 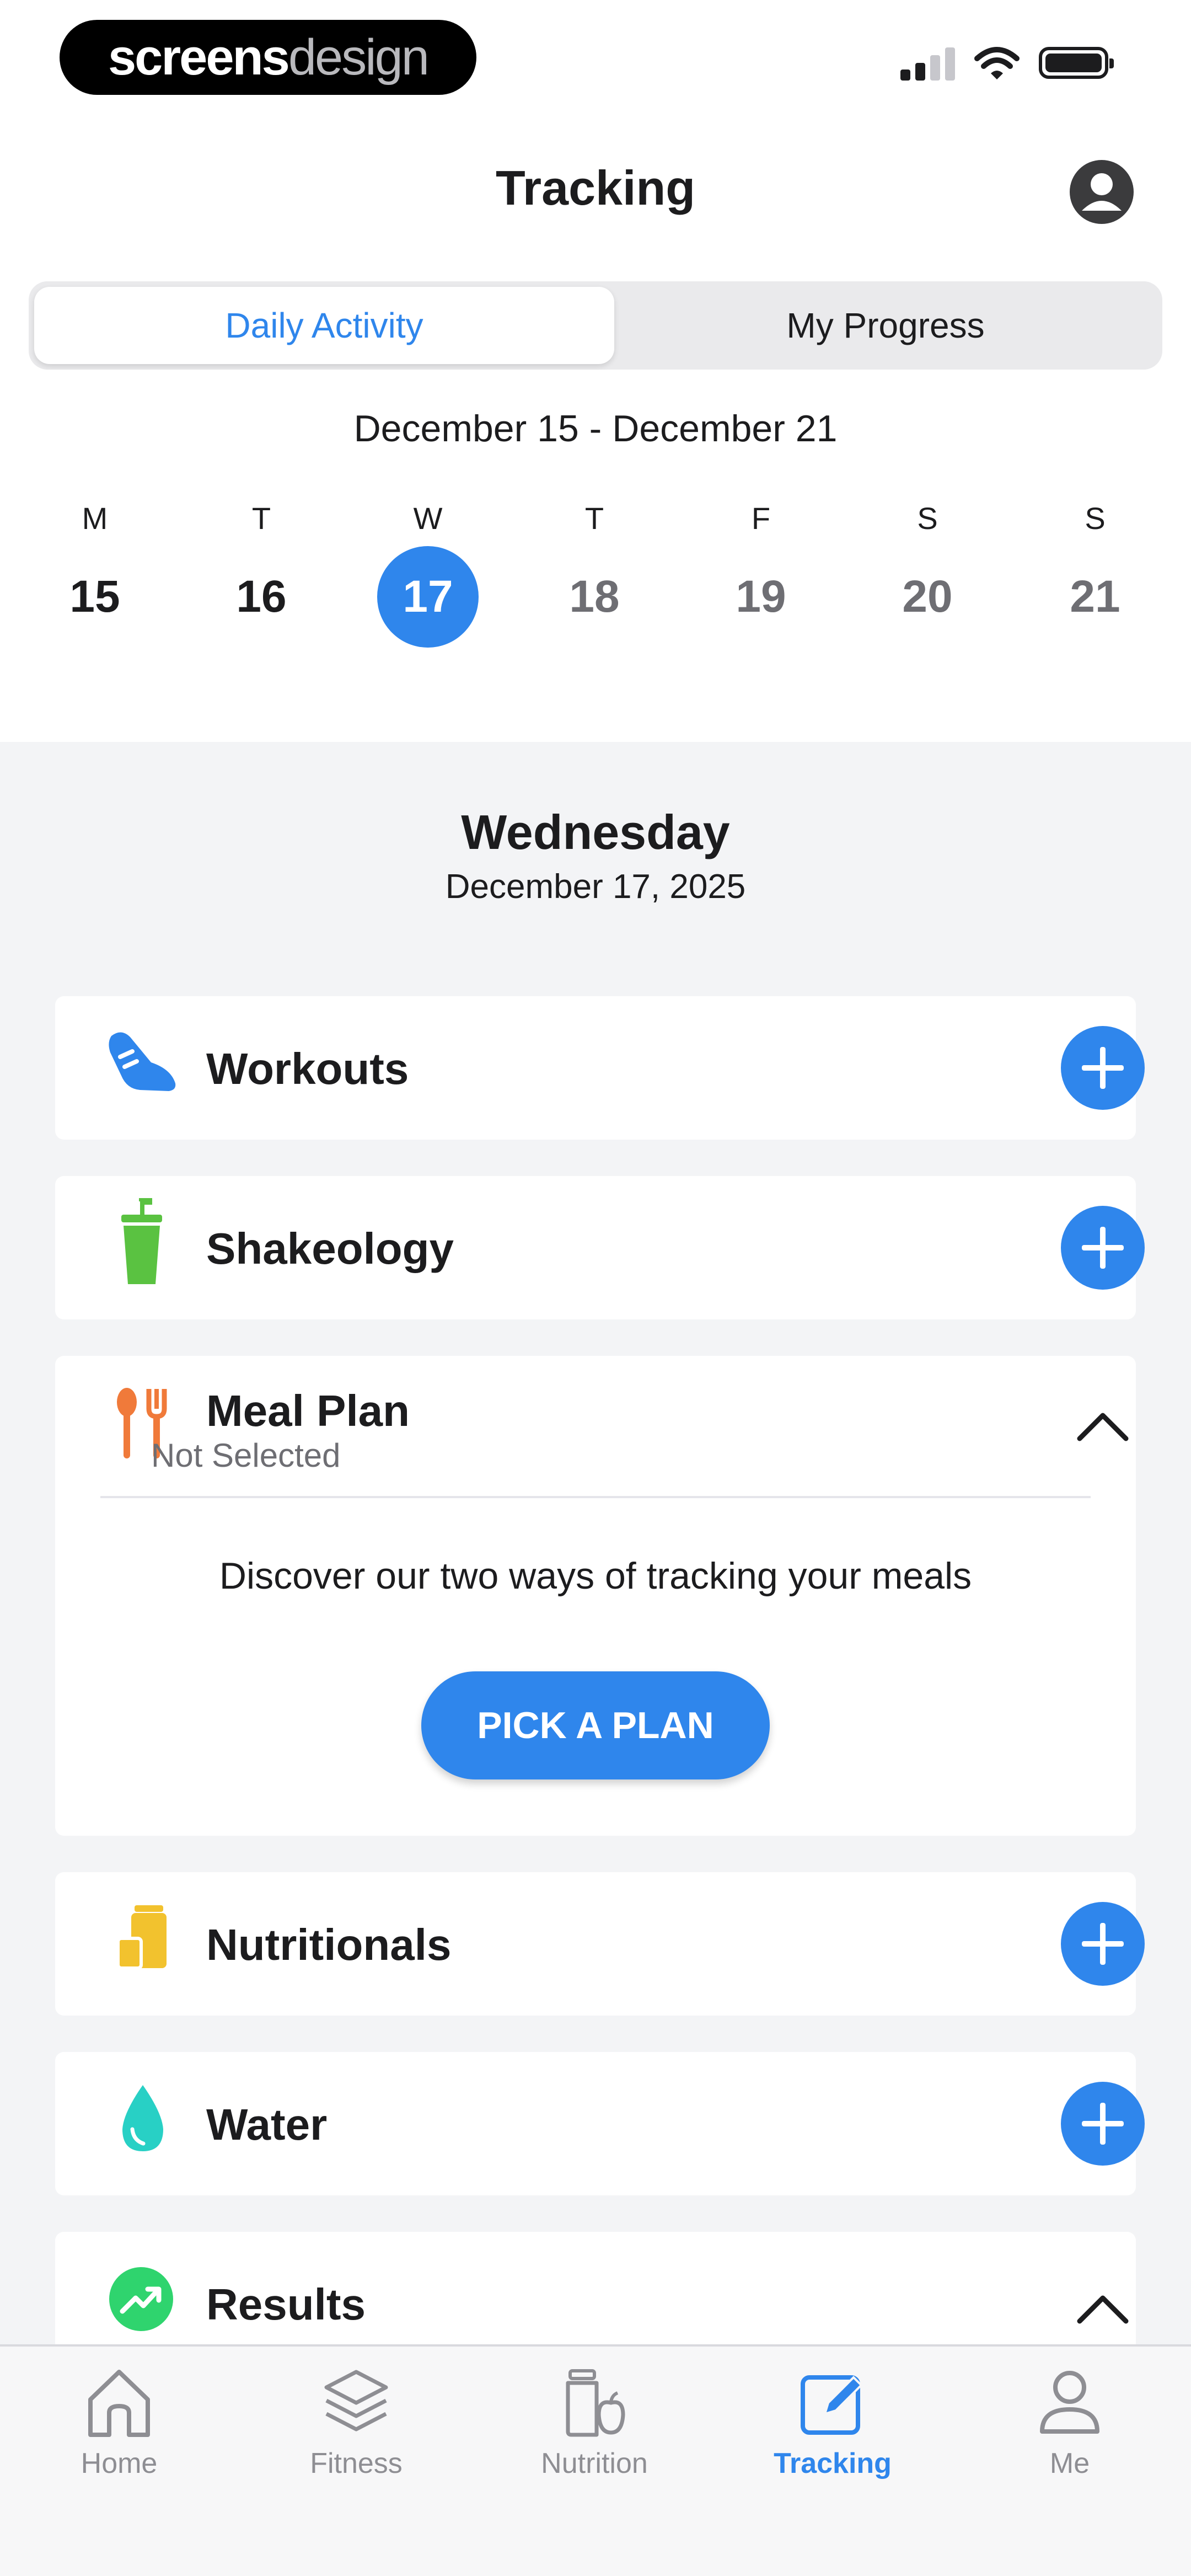 I want to click on screensdesign-logo: screens design, so click(x=268, y=57).